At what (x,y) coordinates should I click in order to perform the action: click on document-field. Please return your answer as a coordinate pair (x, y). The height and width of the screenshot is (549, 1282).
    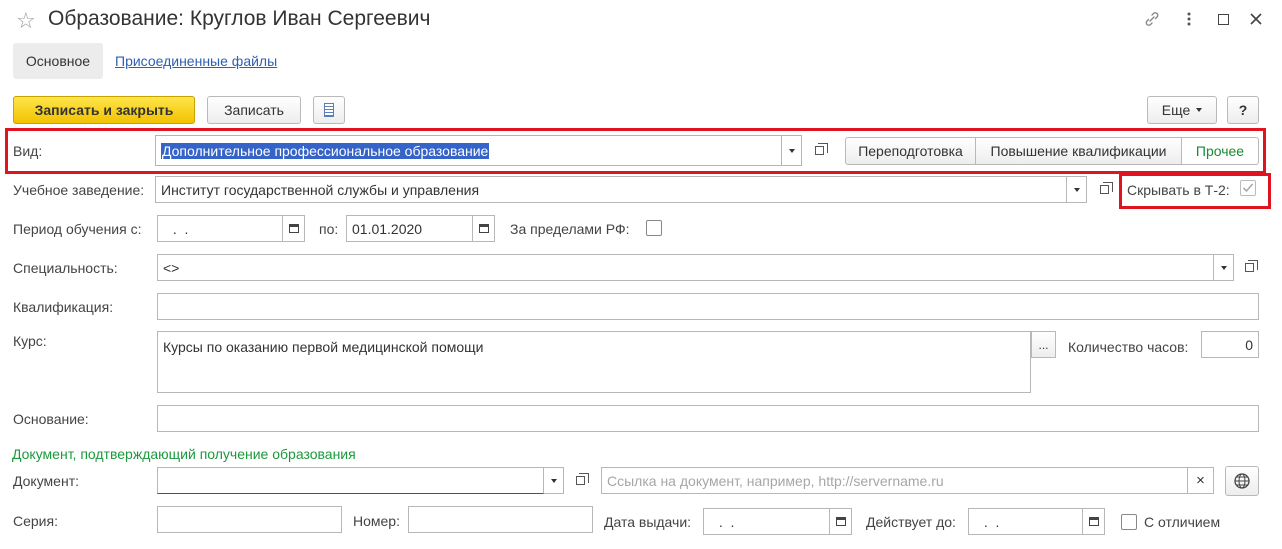
    Looking at the image, I should click on (350, 480).